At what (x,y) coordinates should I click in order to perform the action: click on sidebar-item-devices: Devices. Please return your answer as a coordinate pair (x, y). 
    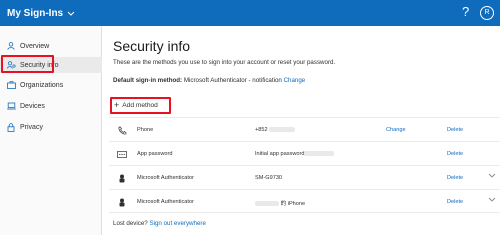
    Looking at the image, I should click on (51, 106).